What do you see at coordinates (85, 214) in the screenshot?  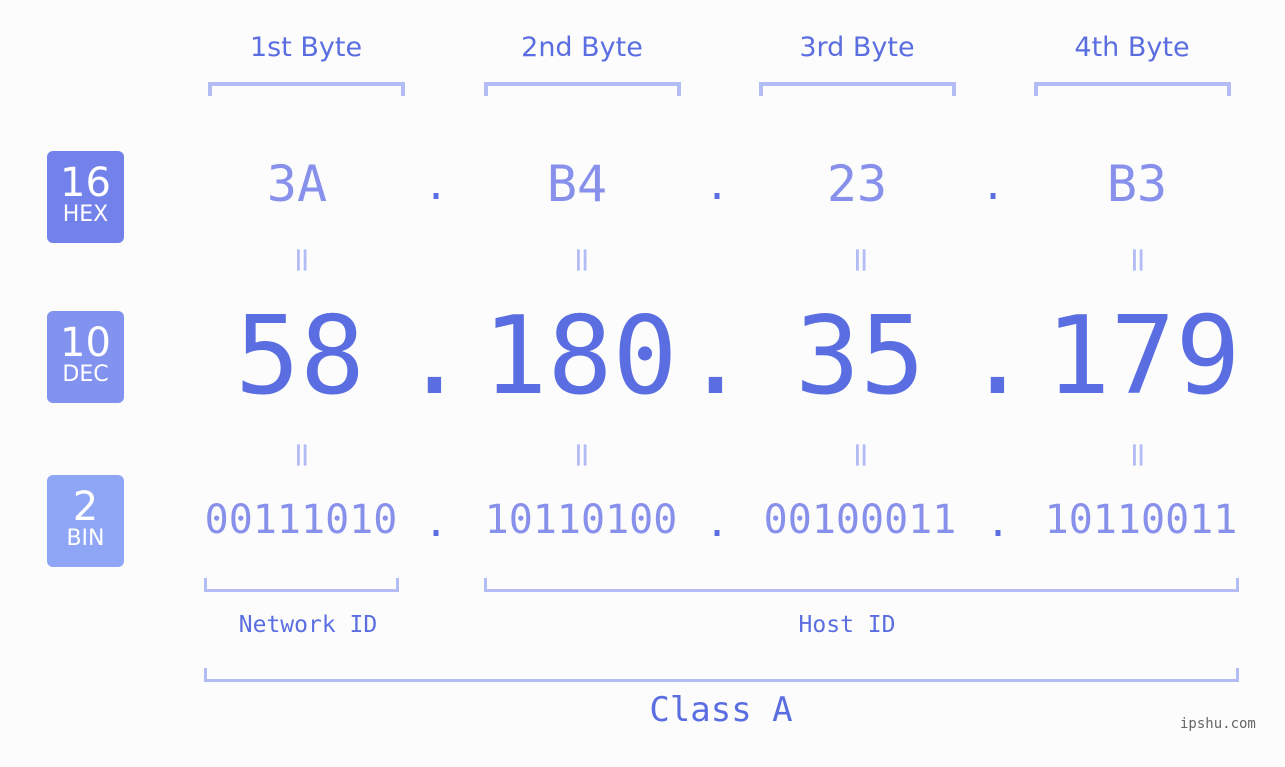 I see `hex-badge-label: HEX` at bounding box center [85, 214].